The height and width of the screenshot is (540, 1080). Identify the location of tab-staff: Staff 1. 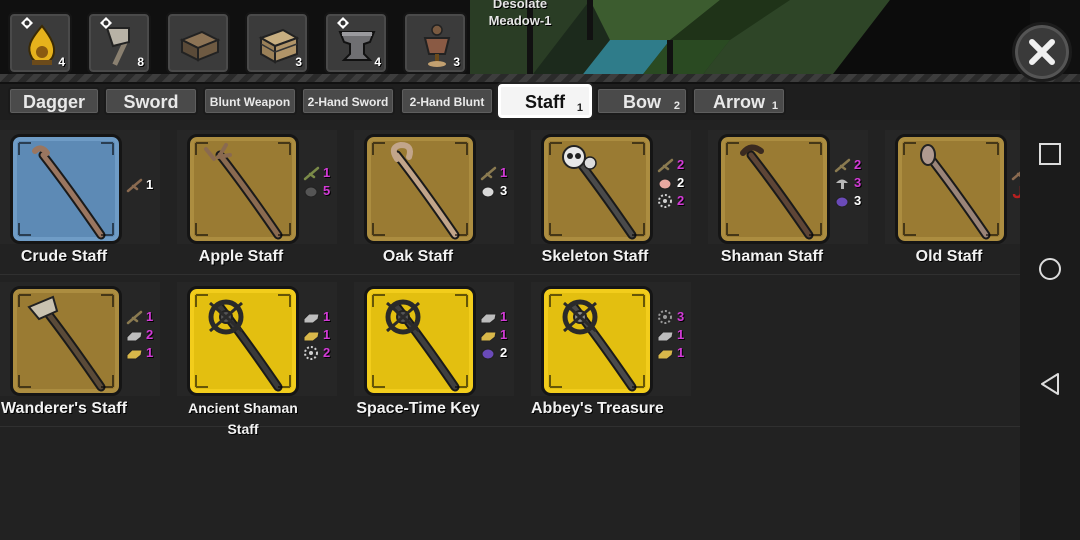
(545, 101).